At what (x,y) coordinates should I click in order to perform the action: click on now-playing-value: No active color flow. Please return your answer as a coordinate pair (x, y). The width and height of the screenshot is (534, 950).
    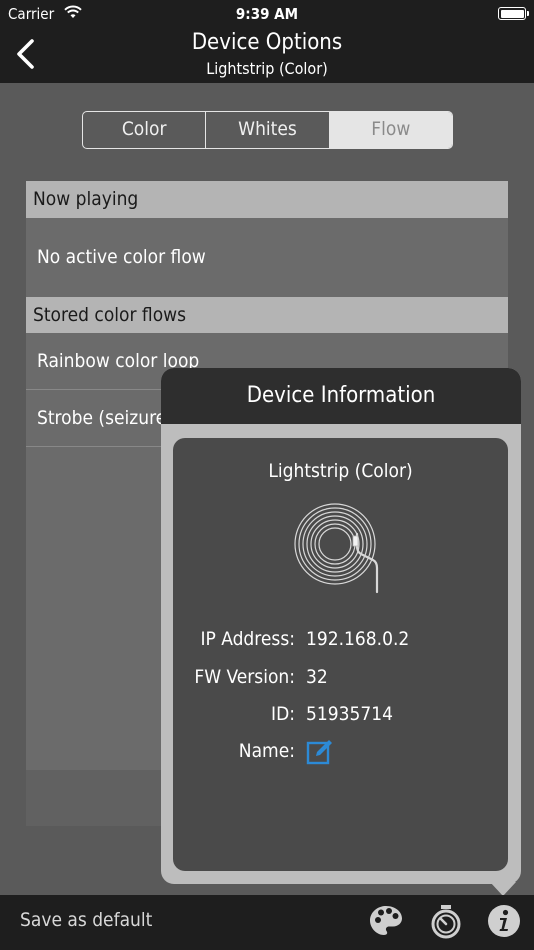
    Looking at the image, I should click on (121, 257).